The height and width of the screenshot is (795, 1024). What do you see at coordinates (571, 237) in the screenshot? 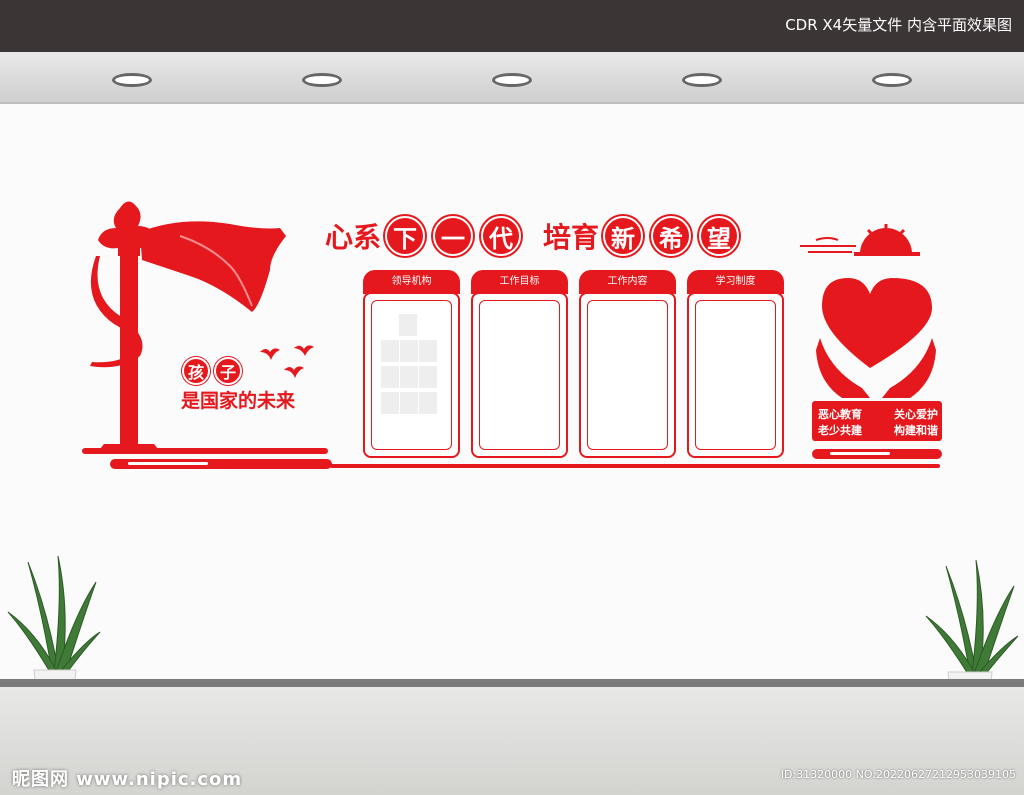
I see `headline-part-2: 培育` at bounding box center [571, 237].